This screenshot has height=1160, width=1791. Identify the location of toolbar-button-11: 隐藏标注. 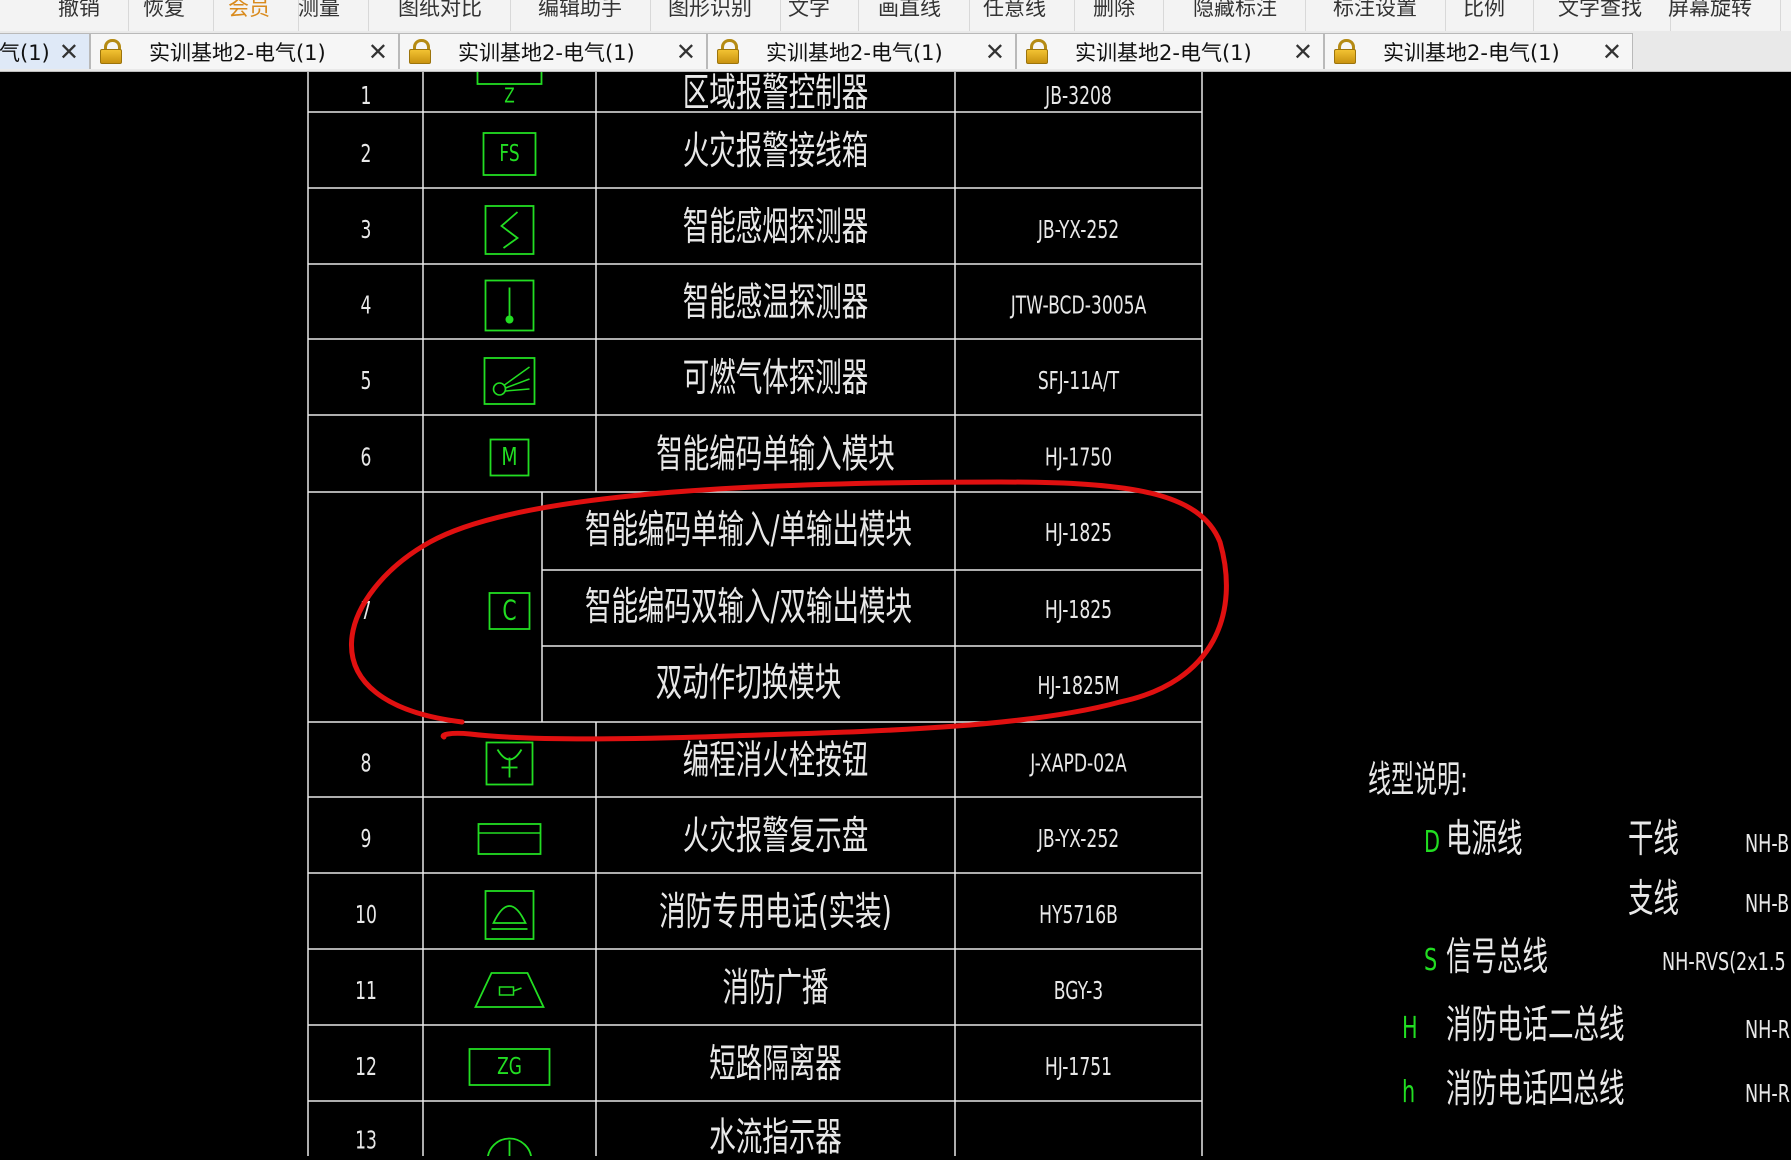
(1235, 15).